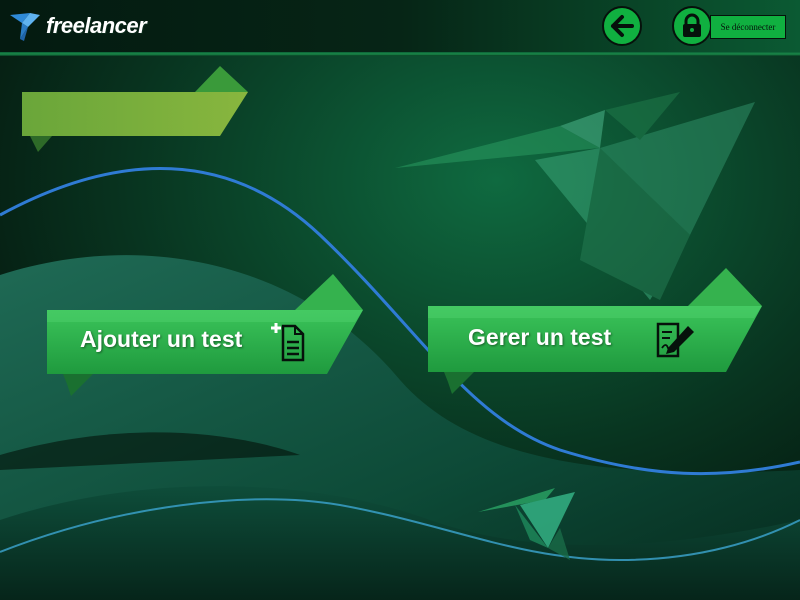 This screenshot has width=800, height=600. I want to click on title-banner-shape, so click(135, 109).